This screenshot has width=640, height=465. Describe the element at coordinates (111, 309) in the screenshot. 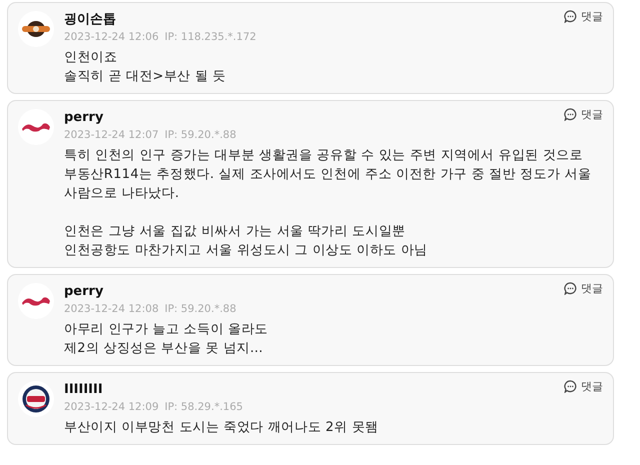

I see `comment-date: 2023-12-24 12:08` at that location.